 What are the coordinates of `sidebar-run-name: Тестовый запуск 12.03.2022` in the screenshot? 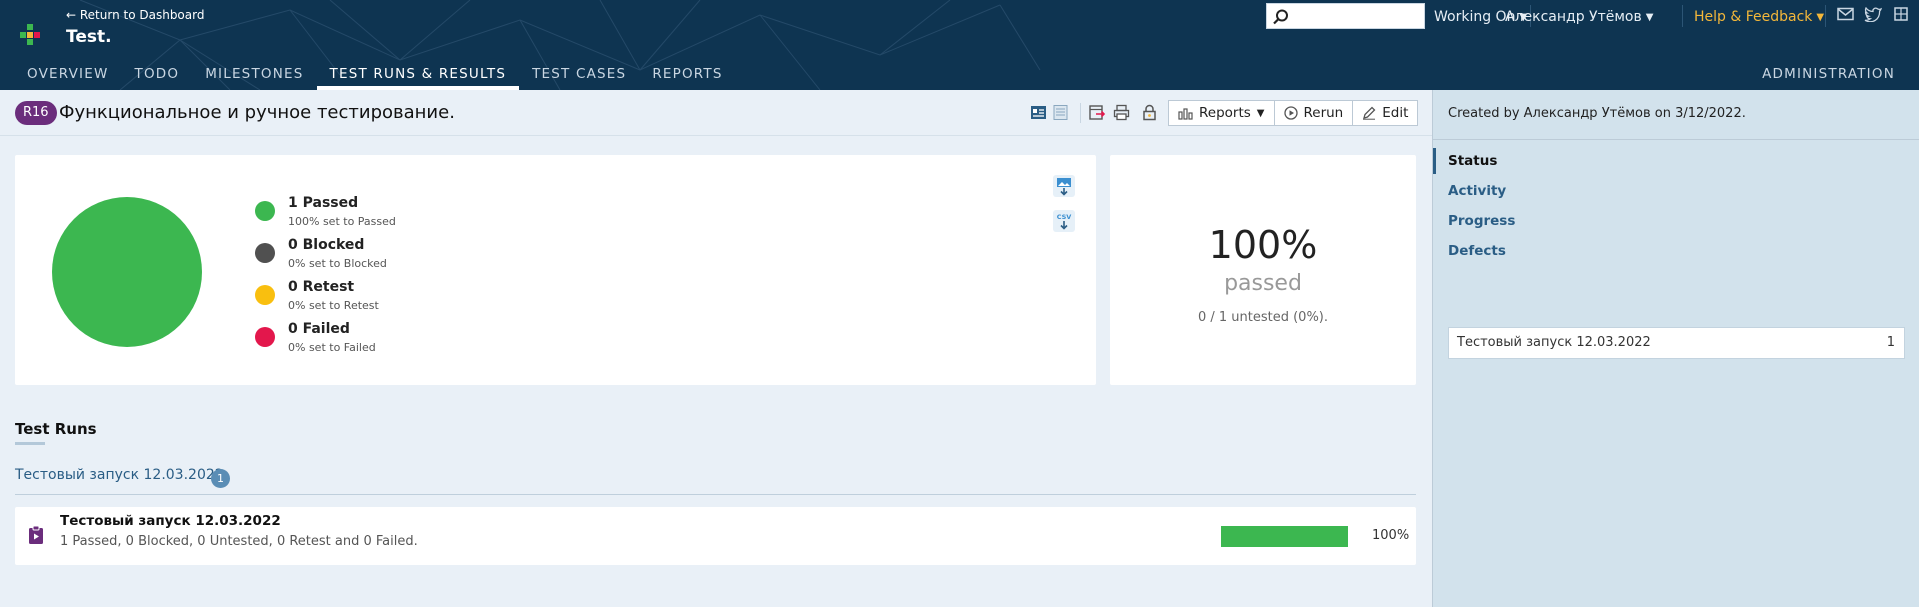 It's located at (1554, 342).